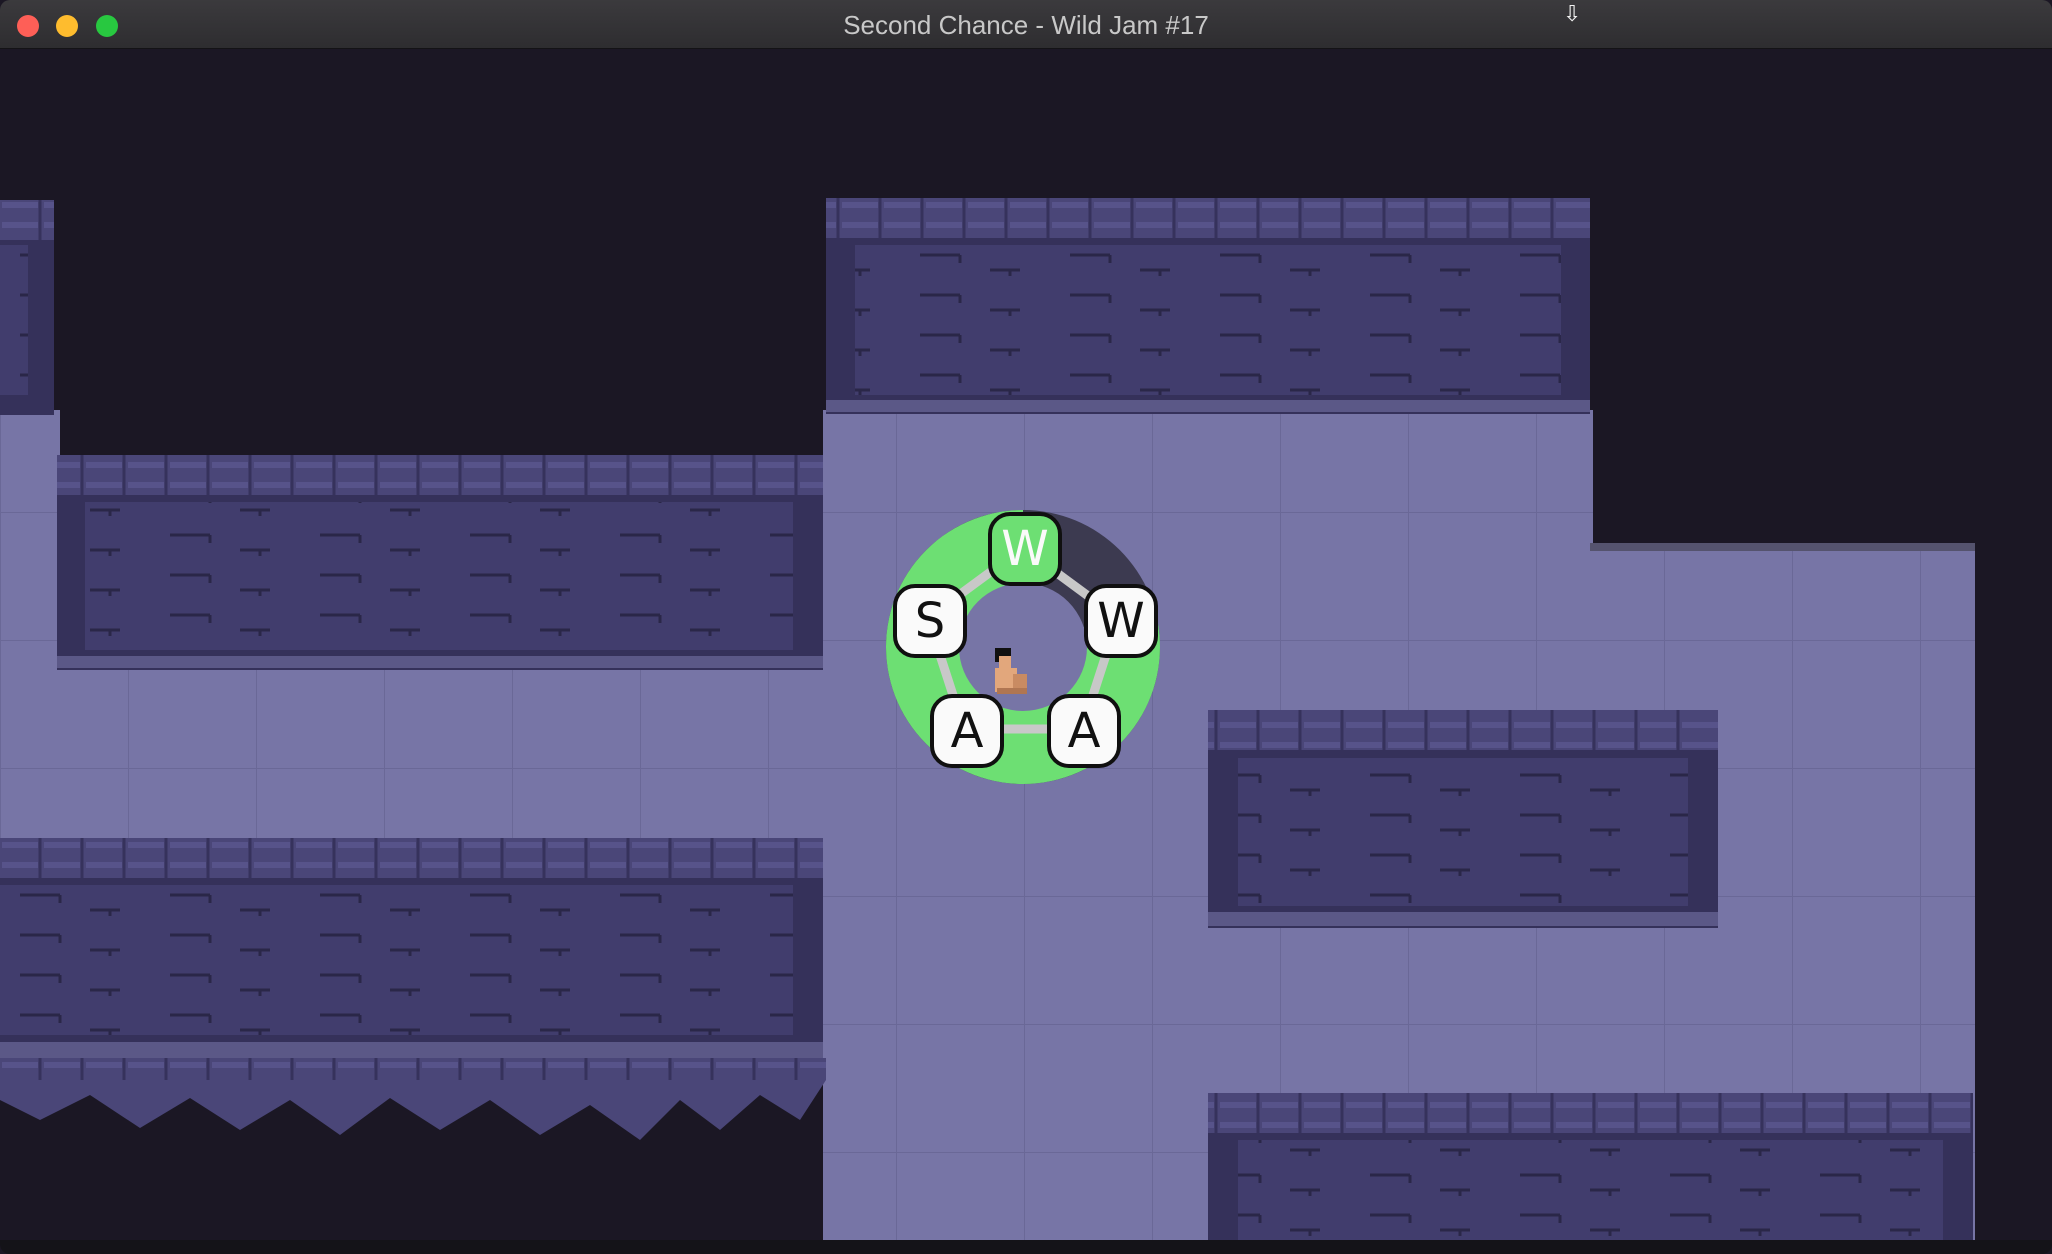 The height and width of the screenshot is (1254, 2052). What do you see at coordinates (1025, 549) in the screenshot?
I see `combo-key-w-active: W` at bounding box center [1025, 549].